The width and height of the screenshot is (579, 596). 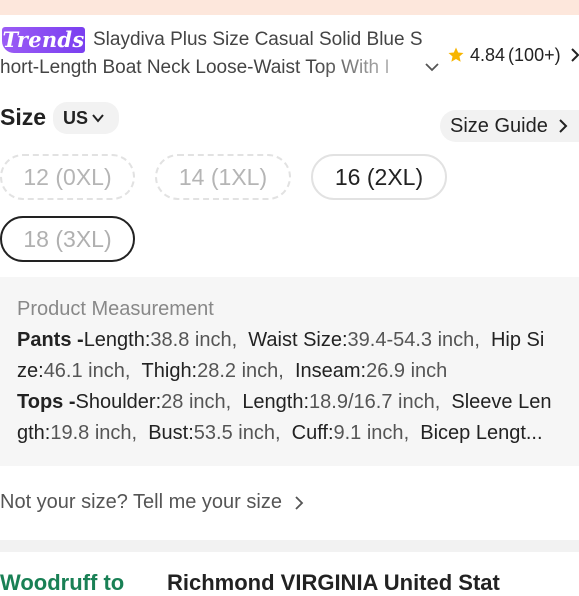 I want to click on not-your-size-link: Not your size? Tell me your size, so click(x=152, y=502).